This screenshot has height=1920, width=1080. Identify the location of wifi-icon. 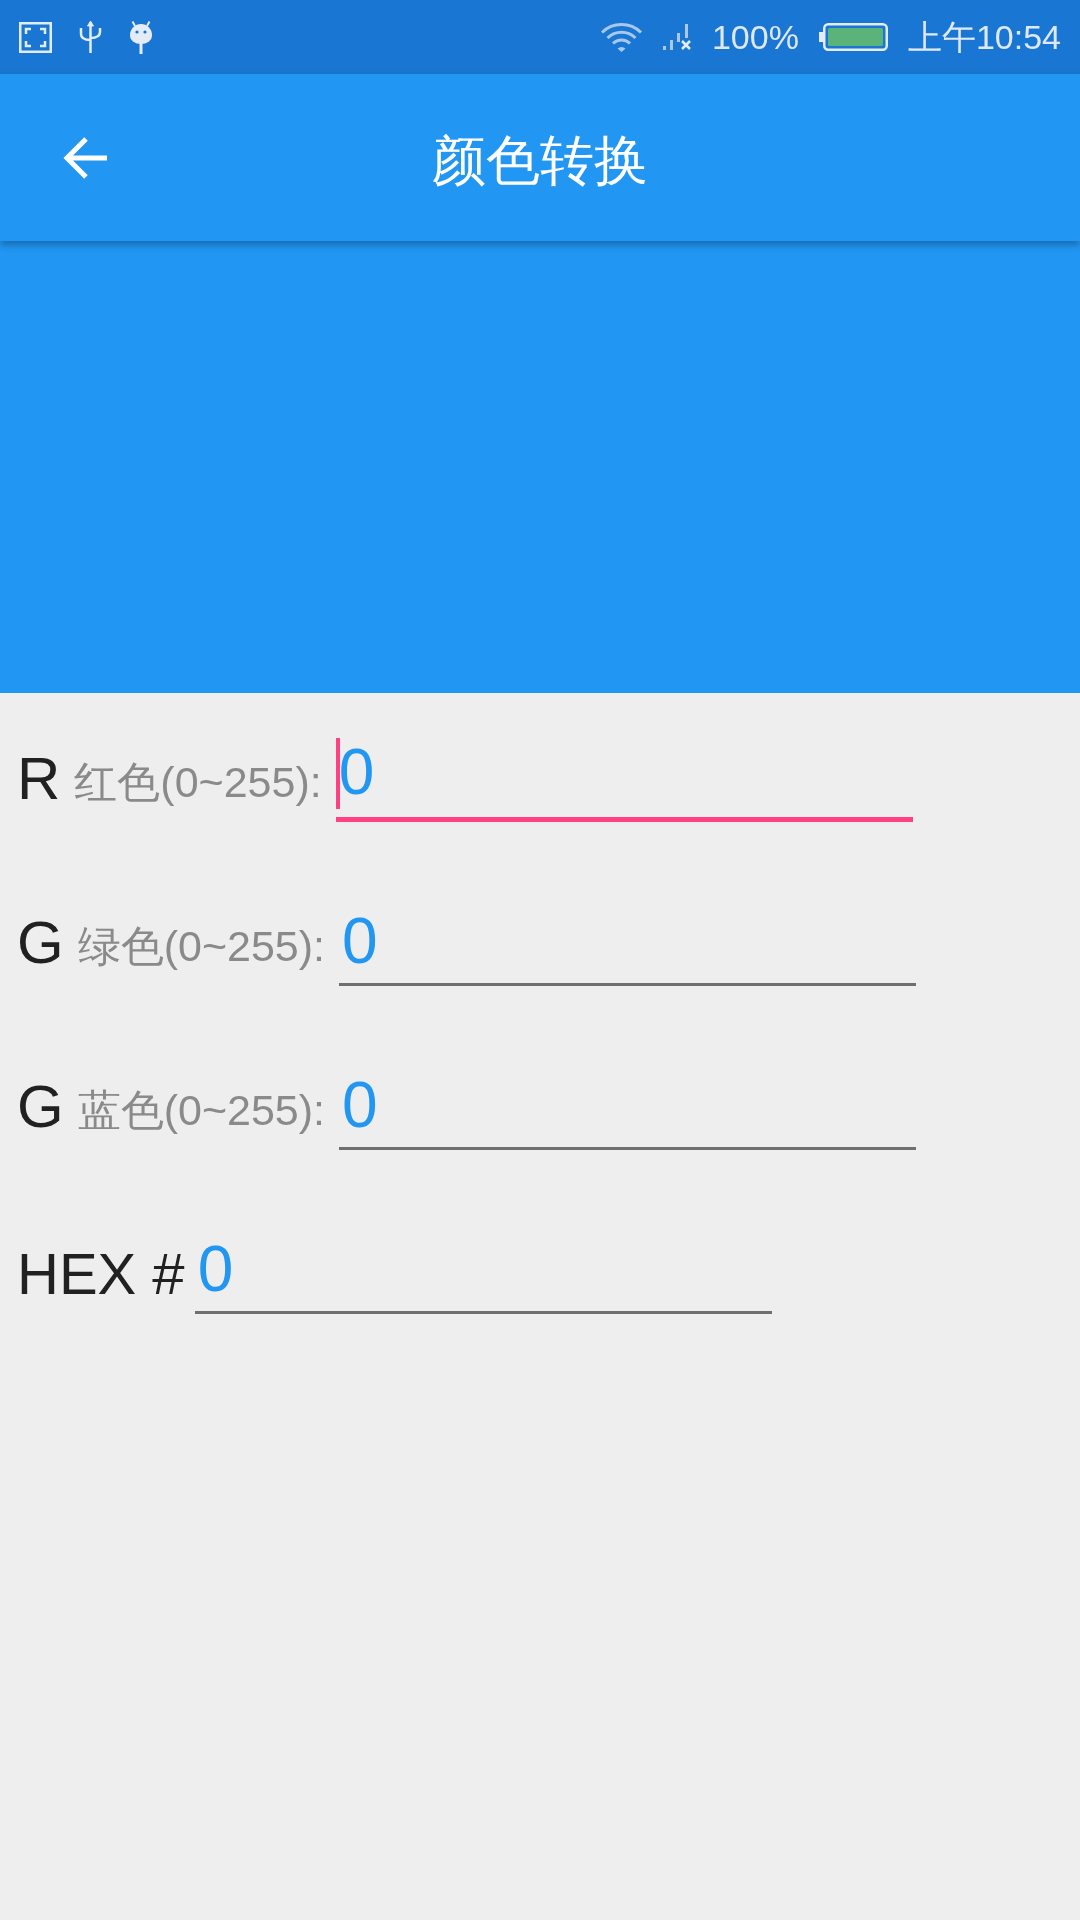
(621, 37).